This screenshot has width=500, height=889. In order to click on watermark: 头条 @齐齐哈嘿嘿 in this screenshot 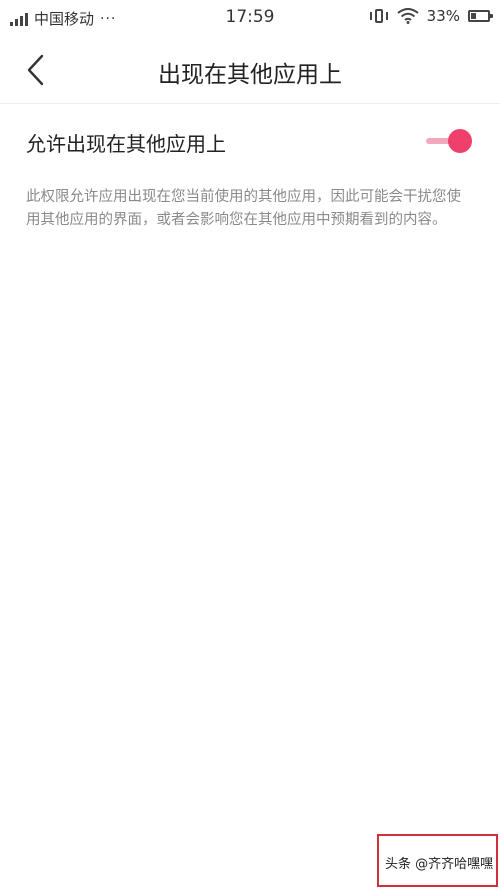, I will do `click(437, 860)`.